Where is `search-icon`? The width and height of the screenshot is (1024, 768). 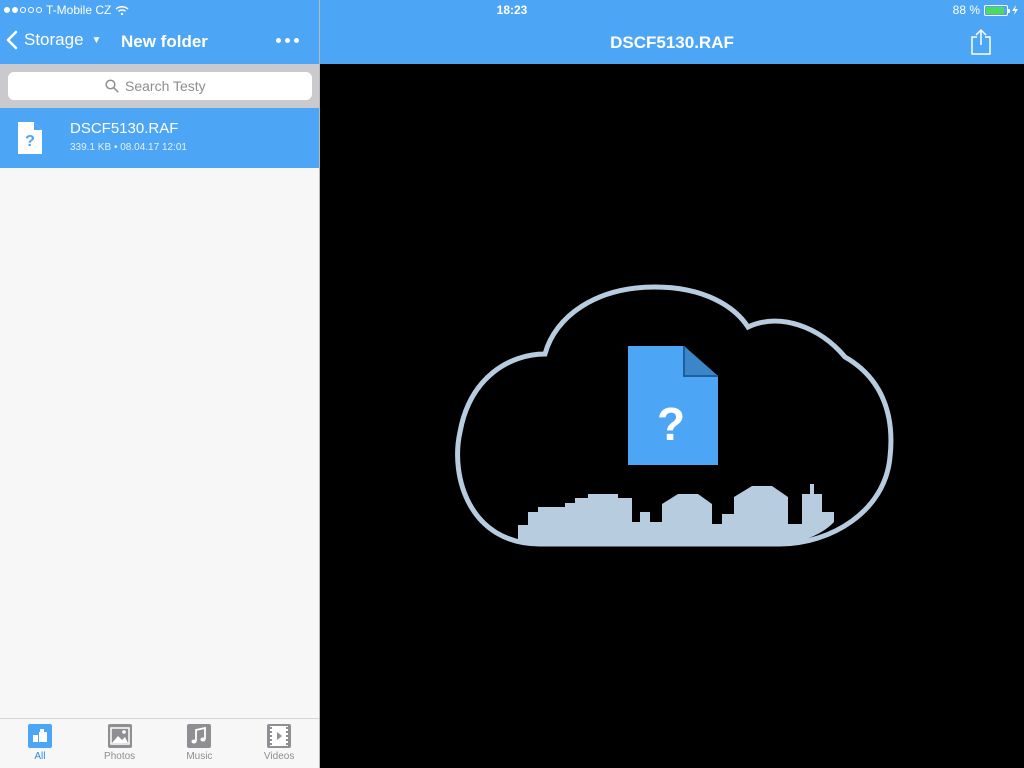
search-icon is located at coordinates (112, 86).